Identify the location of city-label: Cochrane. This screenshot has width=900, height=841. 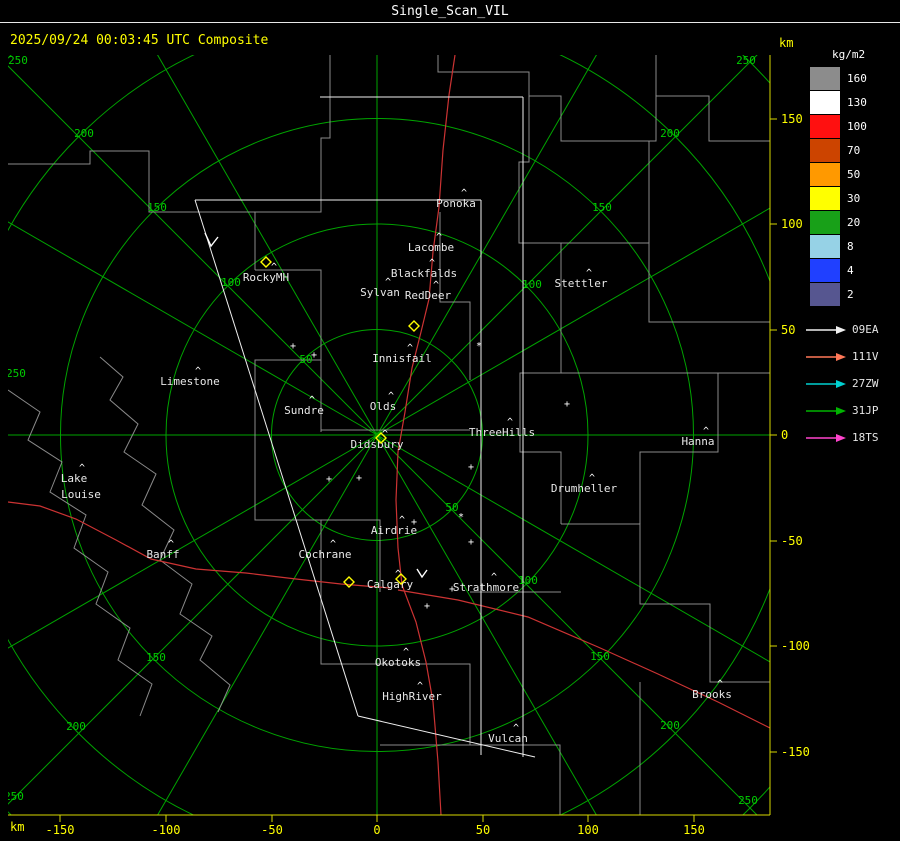
(325, 554).